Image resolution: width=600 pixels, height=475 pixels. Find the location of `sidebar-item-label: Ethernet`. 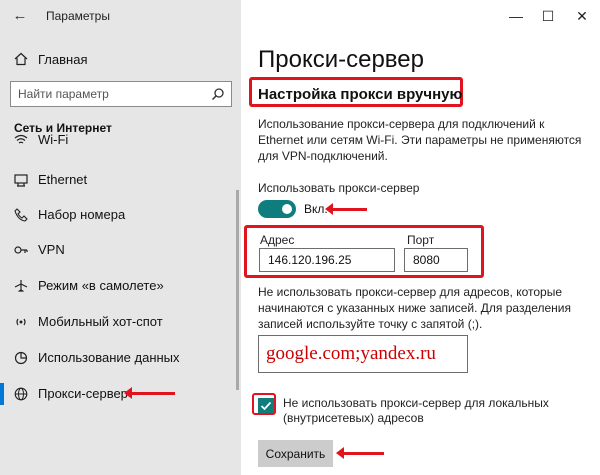

sidebar-item-label: Ethernet is located at coordinates (63, 179).